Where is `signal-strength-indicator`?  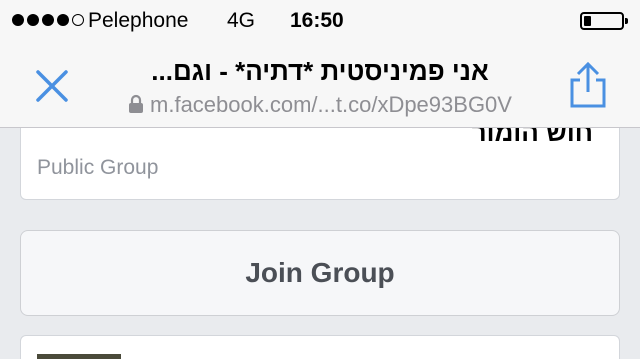
signal-strength-indicator is located at coordinates (48, 20).